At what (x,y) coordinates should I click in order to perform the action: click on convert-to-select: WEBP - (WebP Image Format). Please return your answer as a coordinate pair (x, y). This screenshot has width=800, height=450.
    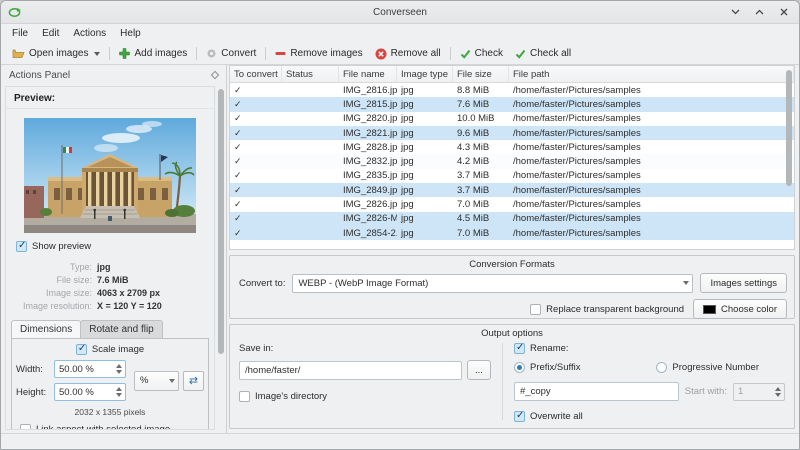
    Looking at the image, I should click on (493, 283).